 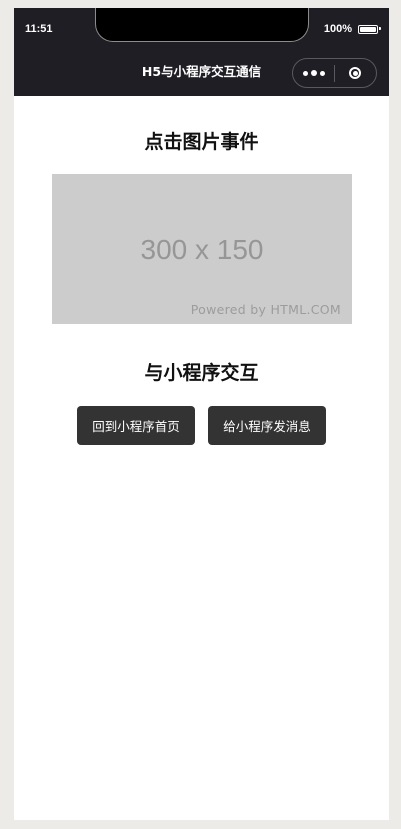 What do you see at coordinates (202, 25) in the screenshot?
I see `device-notch` at bounding box center [202, 25].